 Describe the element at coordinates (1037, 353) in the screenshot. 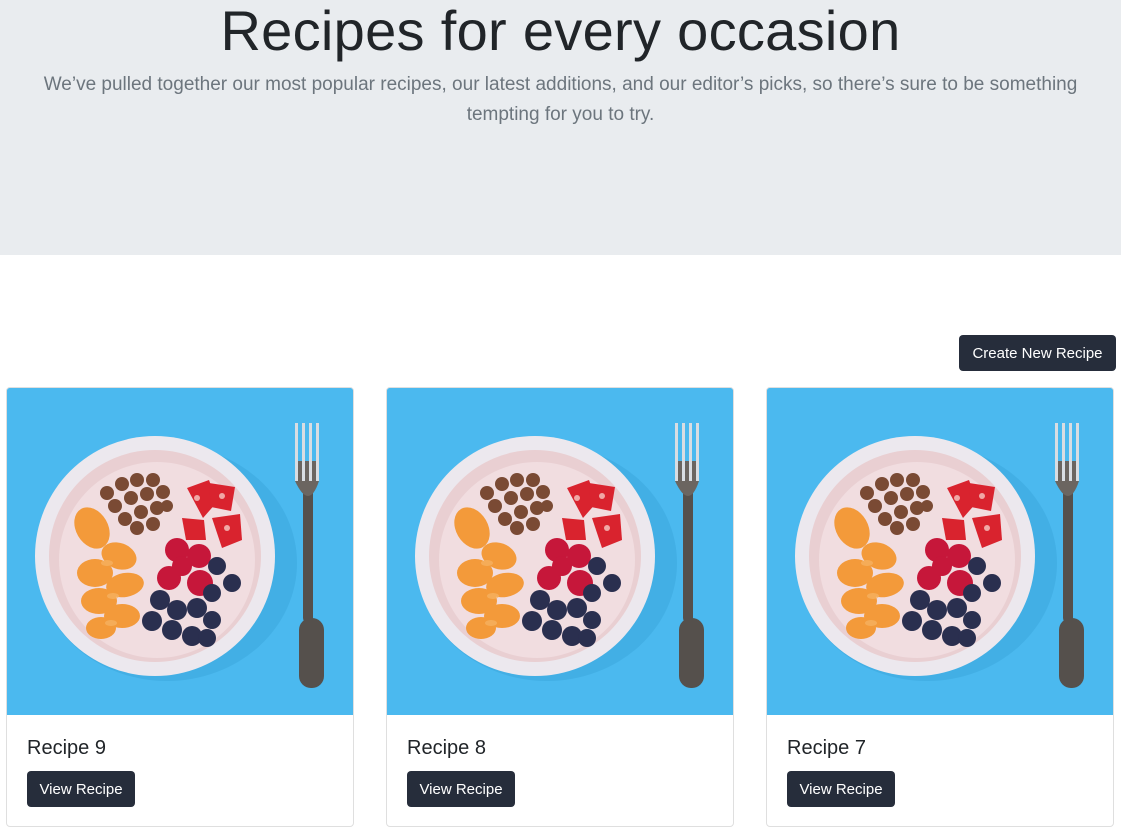

I see `create-new-recipe-button: Create New Recipe` at that location.